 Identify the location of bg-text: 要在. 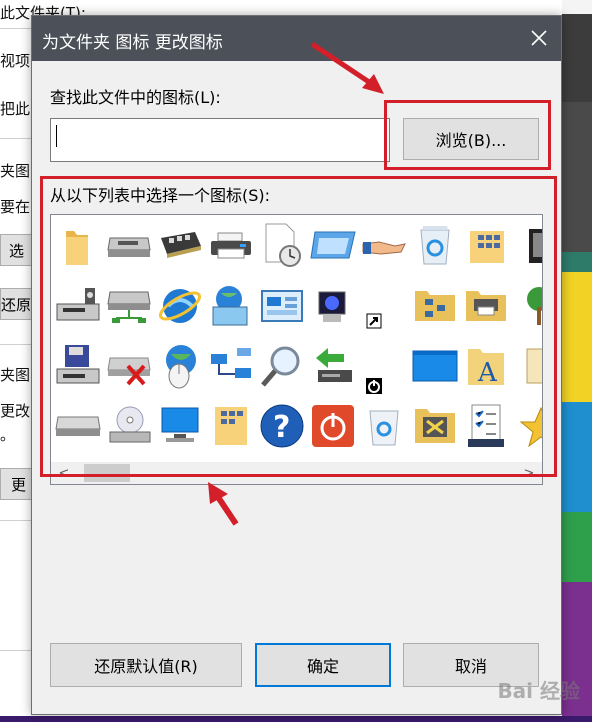
(15, 207).